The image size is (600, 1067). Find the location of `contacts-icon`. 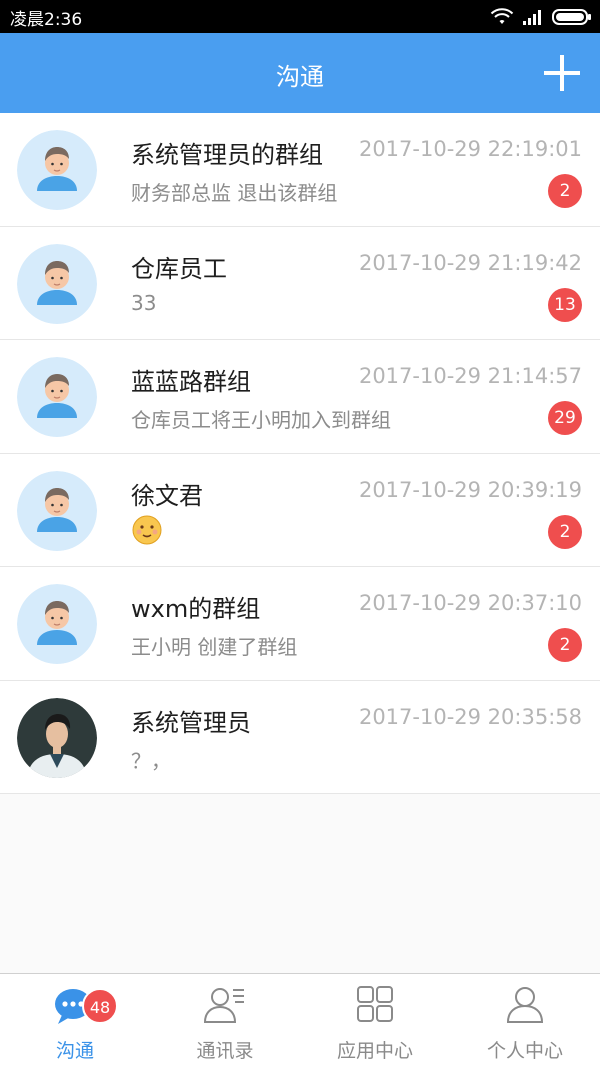

contacts-icon is located at coordinates (223, 1005).